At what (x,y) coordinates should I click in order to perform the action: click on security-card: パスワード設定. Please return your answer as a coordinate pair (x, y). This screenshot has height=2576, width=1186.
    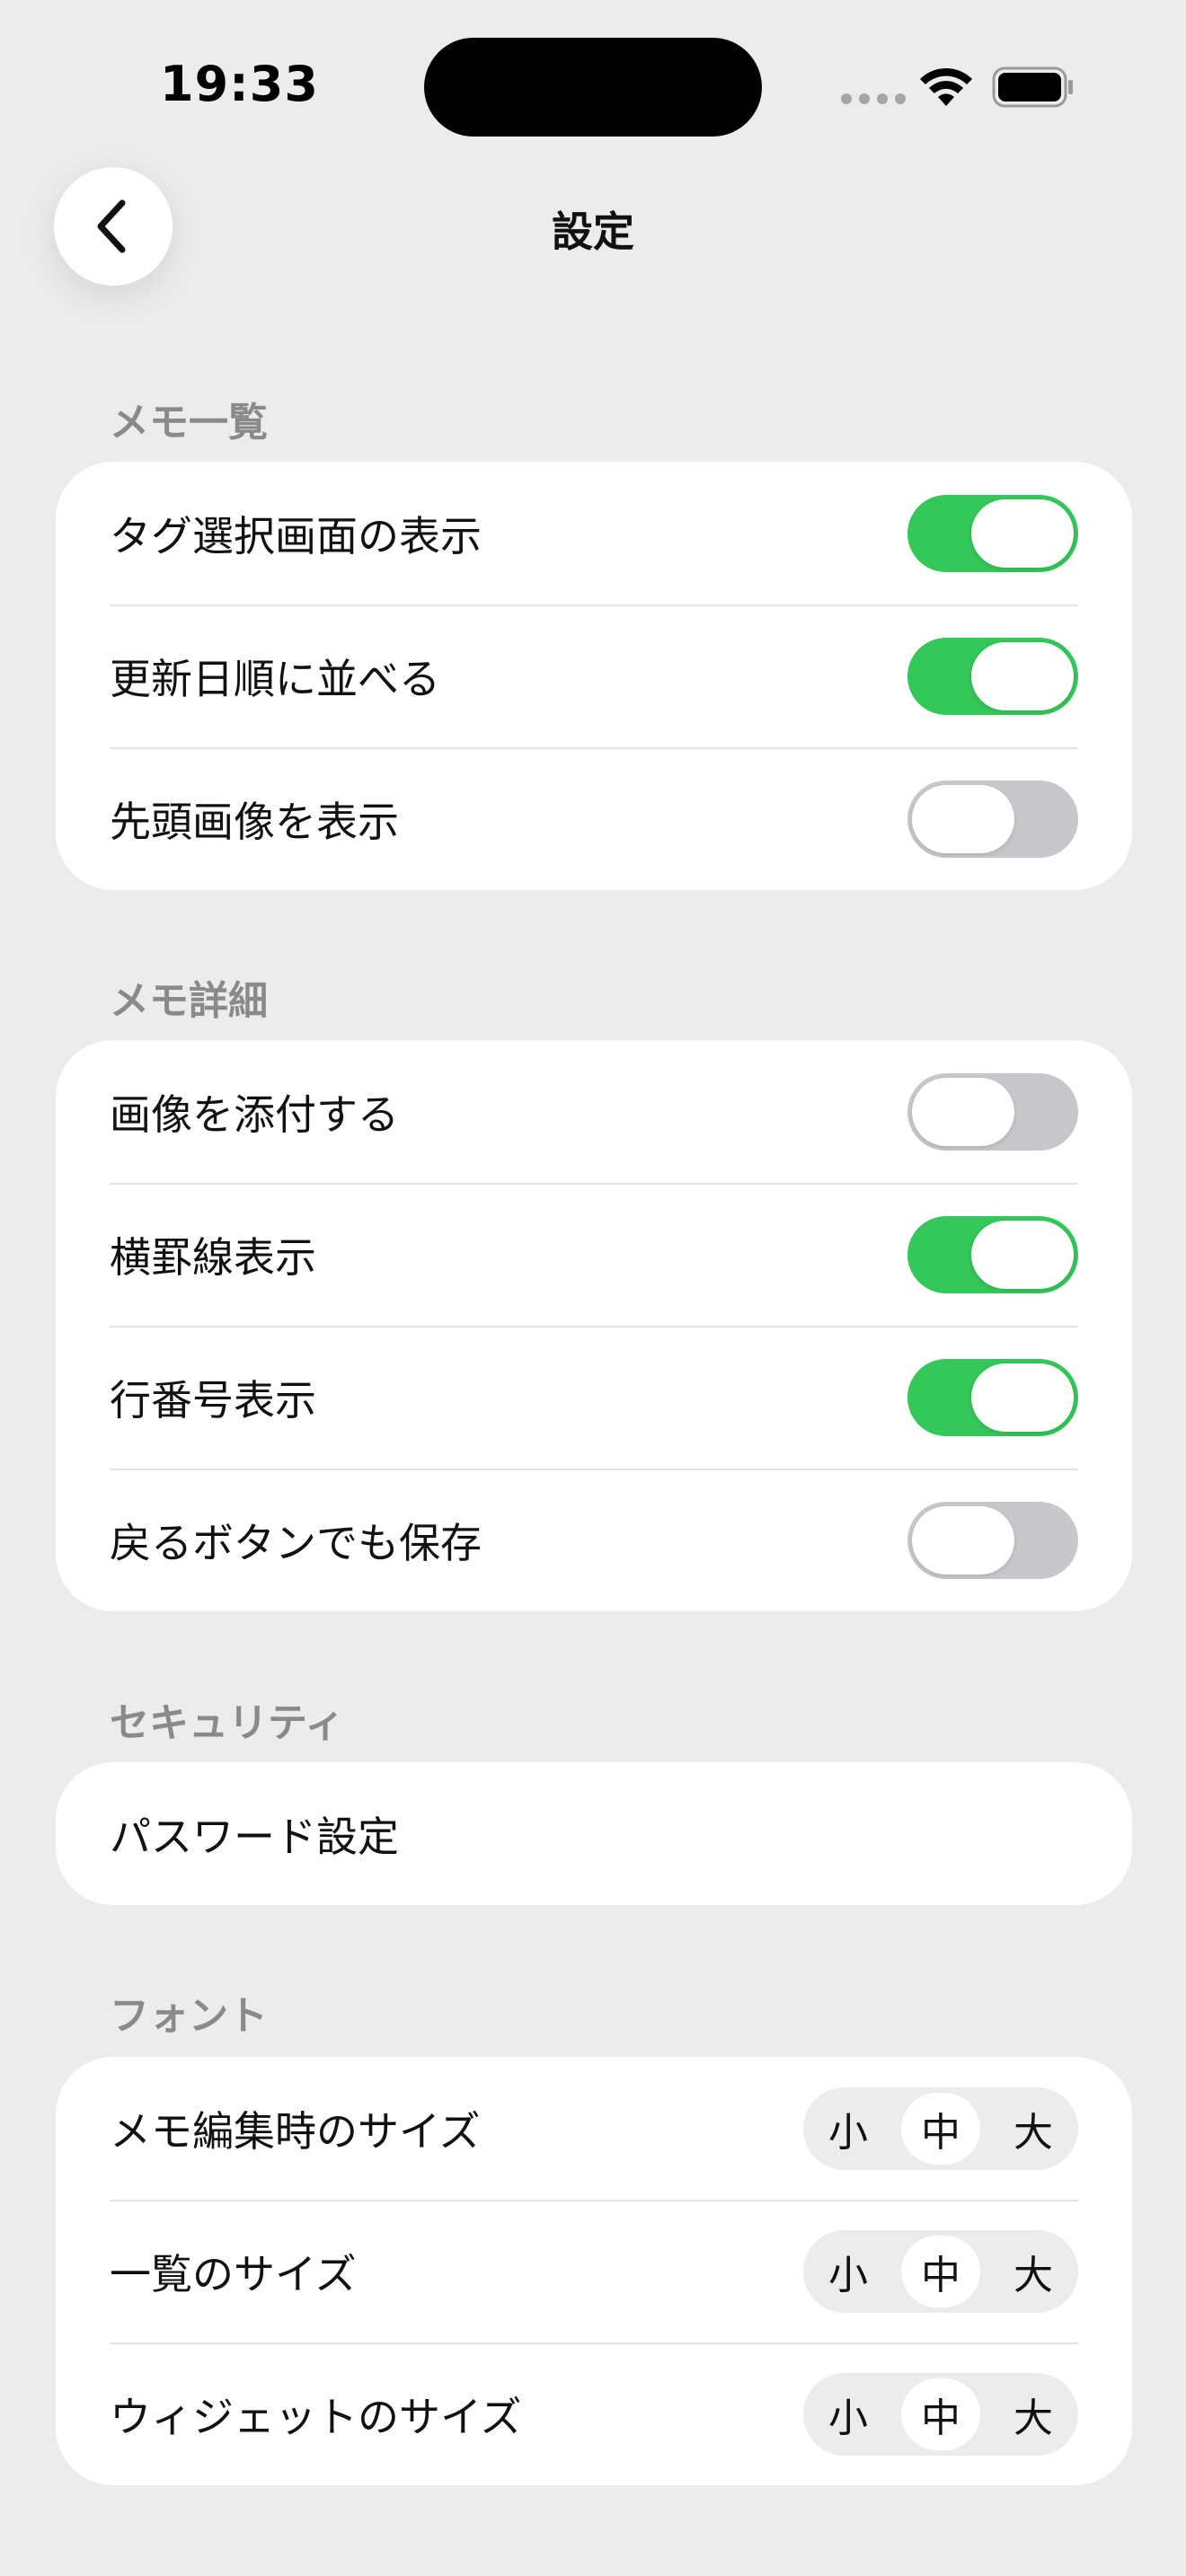
    Looking at the image, I should click on (594, 1833).